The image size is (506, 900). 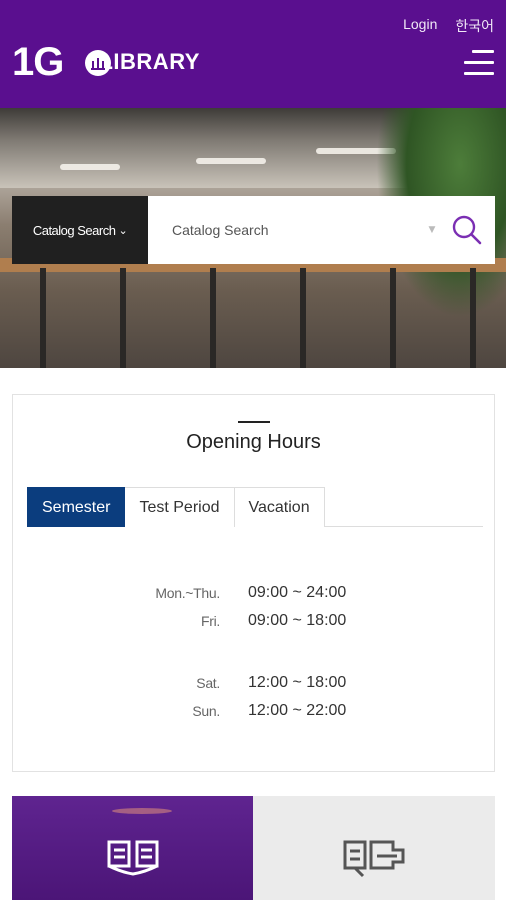 I want to click on hamburger-menu-icon, so click(x=479, y=63).